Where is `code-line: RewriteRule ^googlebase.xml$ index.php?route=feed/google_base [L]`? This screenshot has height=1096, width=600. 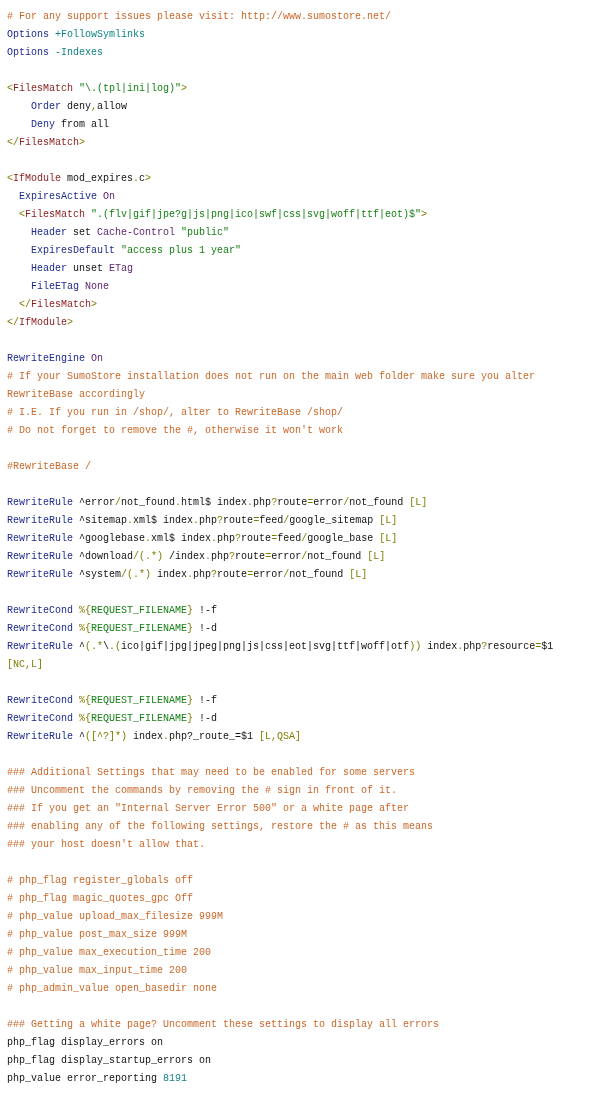 code-line: RewriteRule ^googlebase.xml$ index.php?route=feed/google_base [L] is located at coordinates (202, 539).